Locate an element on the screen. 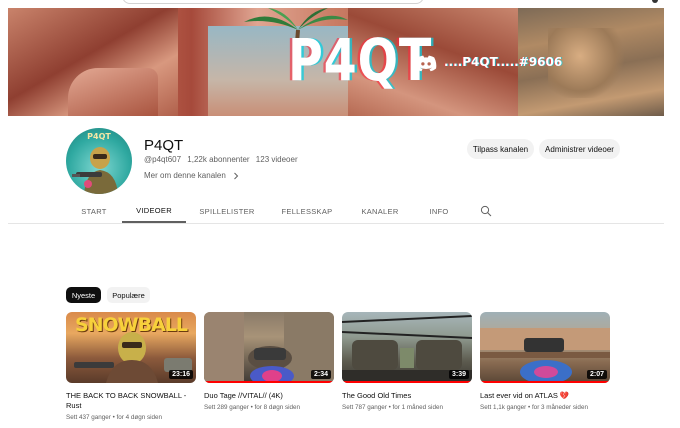  manage-videos-button: Administrer videoer is located at coordinates (579, 149).